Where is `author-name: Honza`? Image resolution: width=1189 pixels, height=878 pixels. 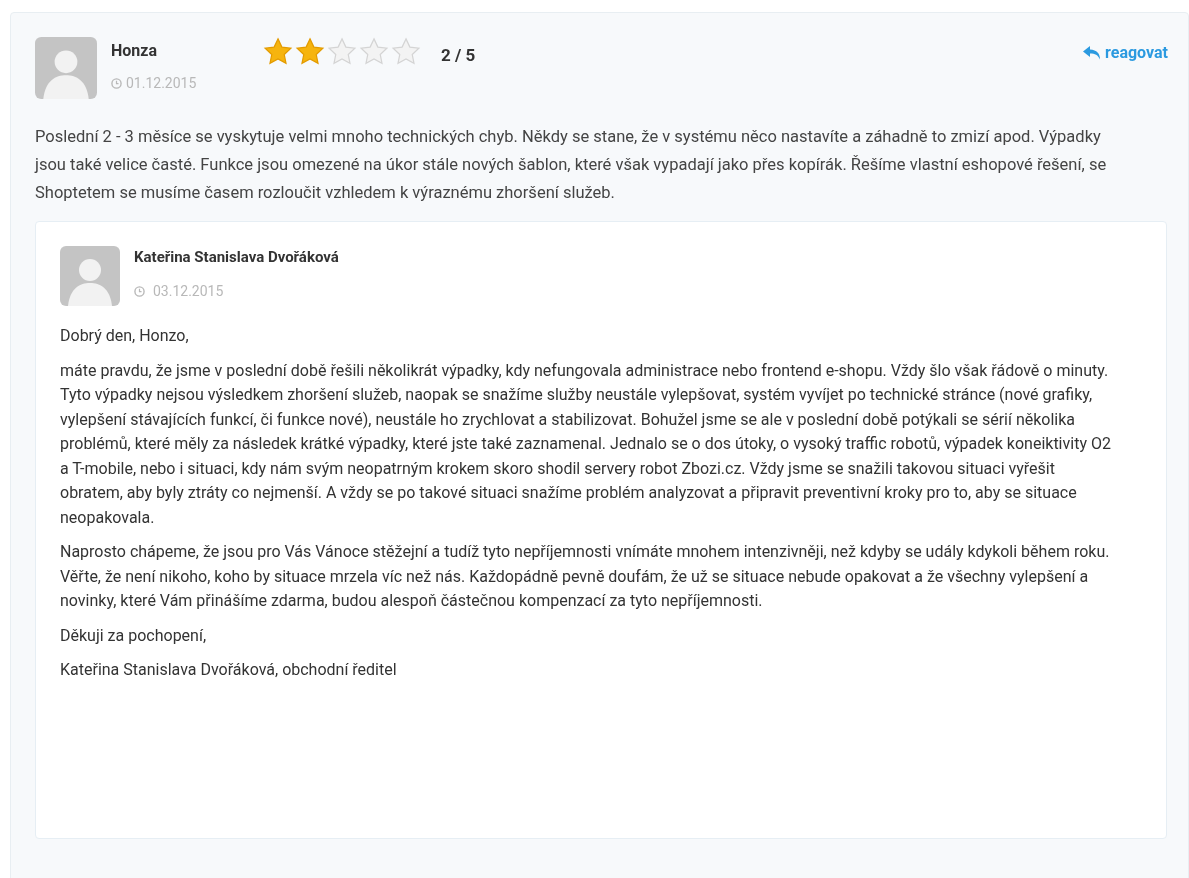 author-name: Honza is located at coordinates (134, 51).